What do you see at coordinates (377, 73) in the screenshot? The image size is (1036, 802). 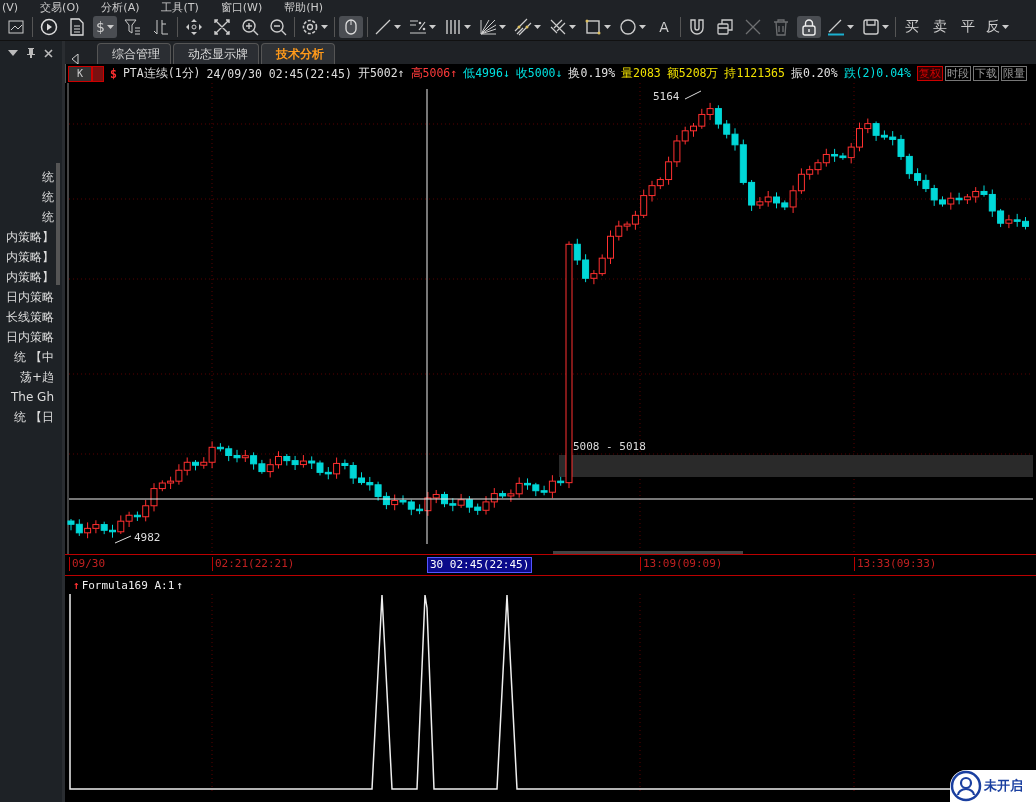 I see `quote-value: 开5002` at bounding box center [377, 73].